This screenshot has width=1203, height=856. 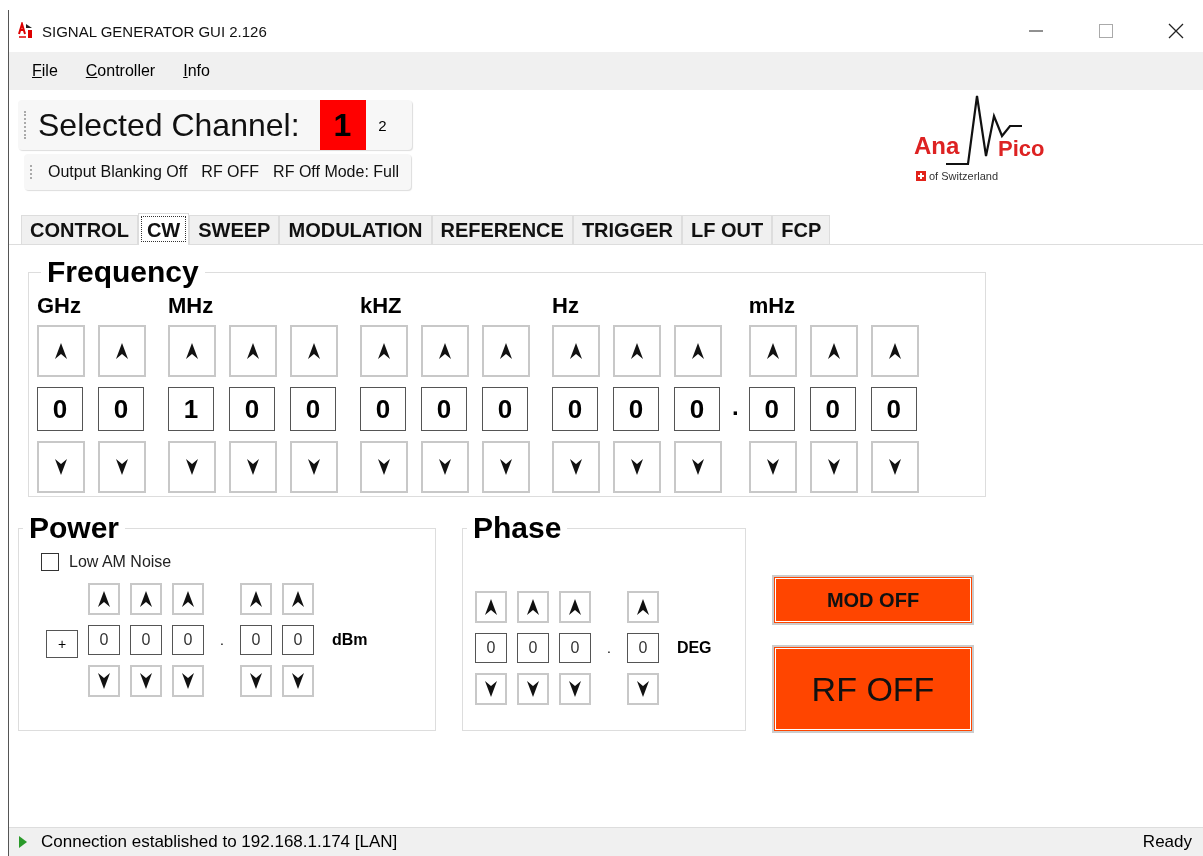 What do you see at coordinates (23, 842) in the screenshot?
I see `play-icon` at bounding box center [23, 842].